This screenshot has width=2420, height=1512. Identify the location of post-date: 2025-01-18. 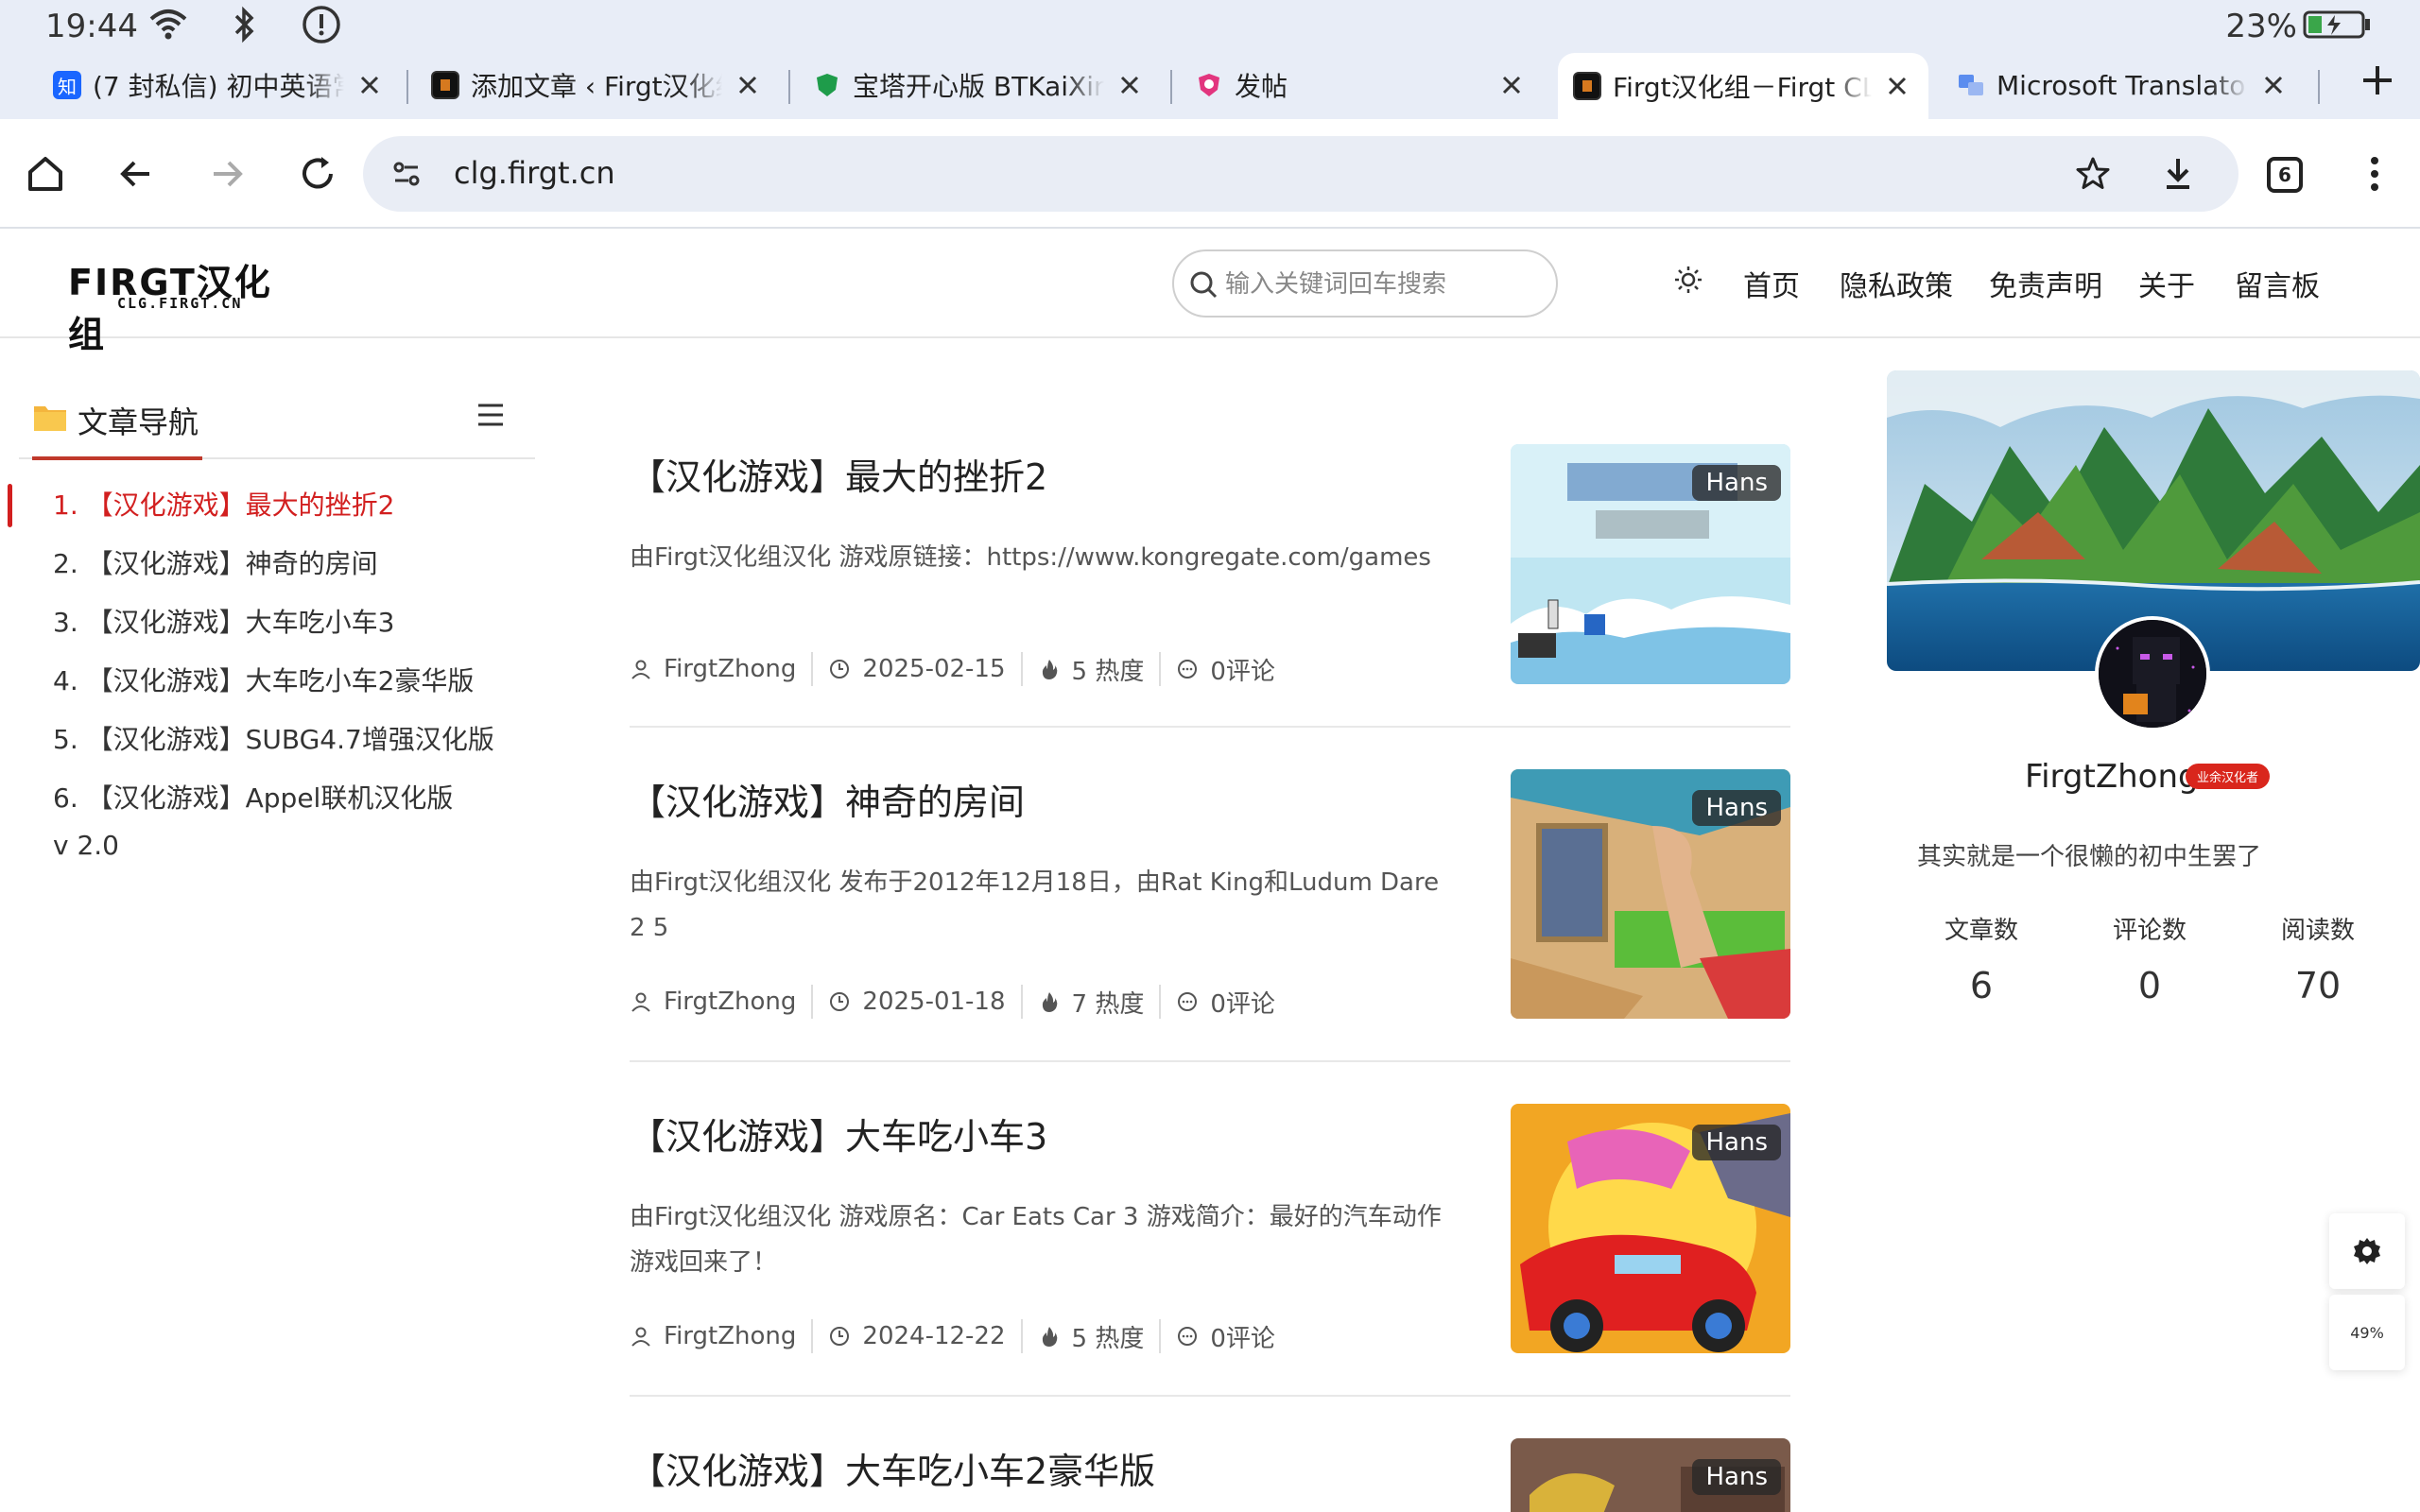
(918, 1002).